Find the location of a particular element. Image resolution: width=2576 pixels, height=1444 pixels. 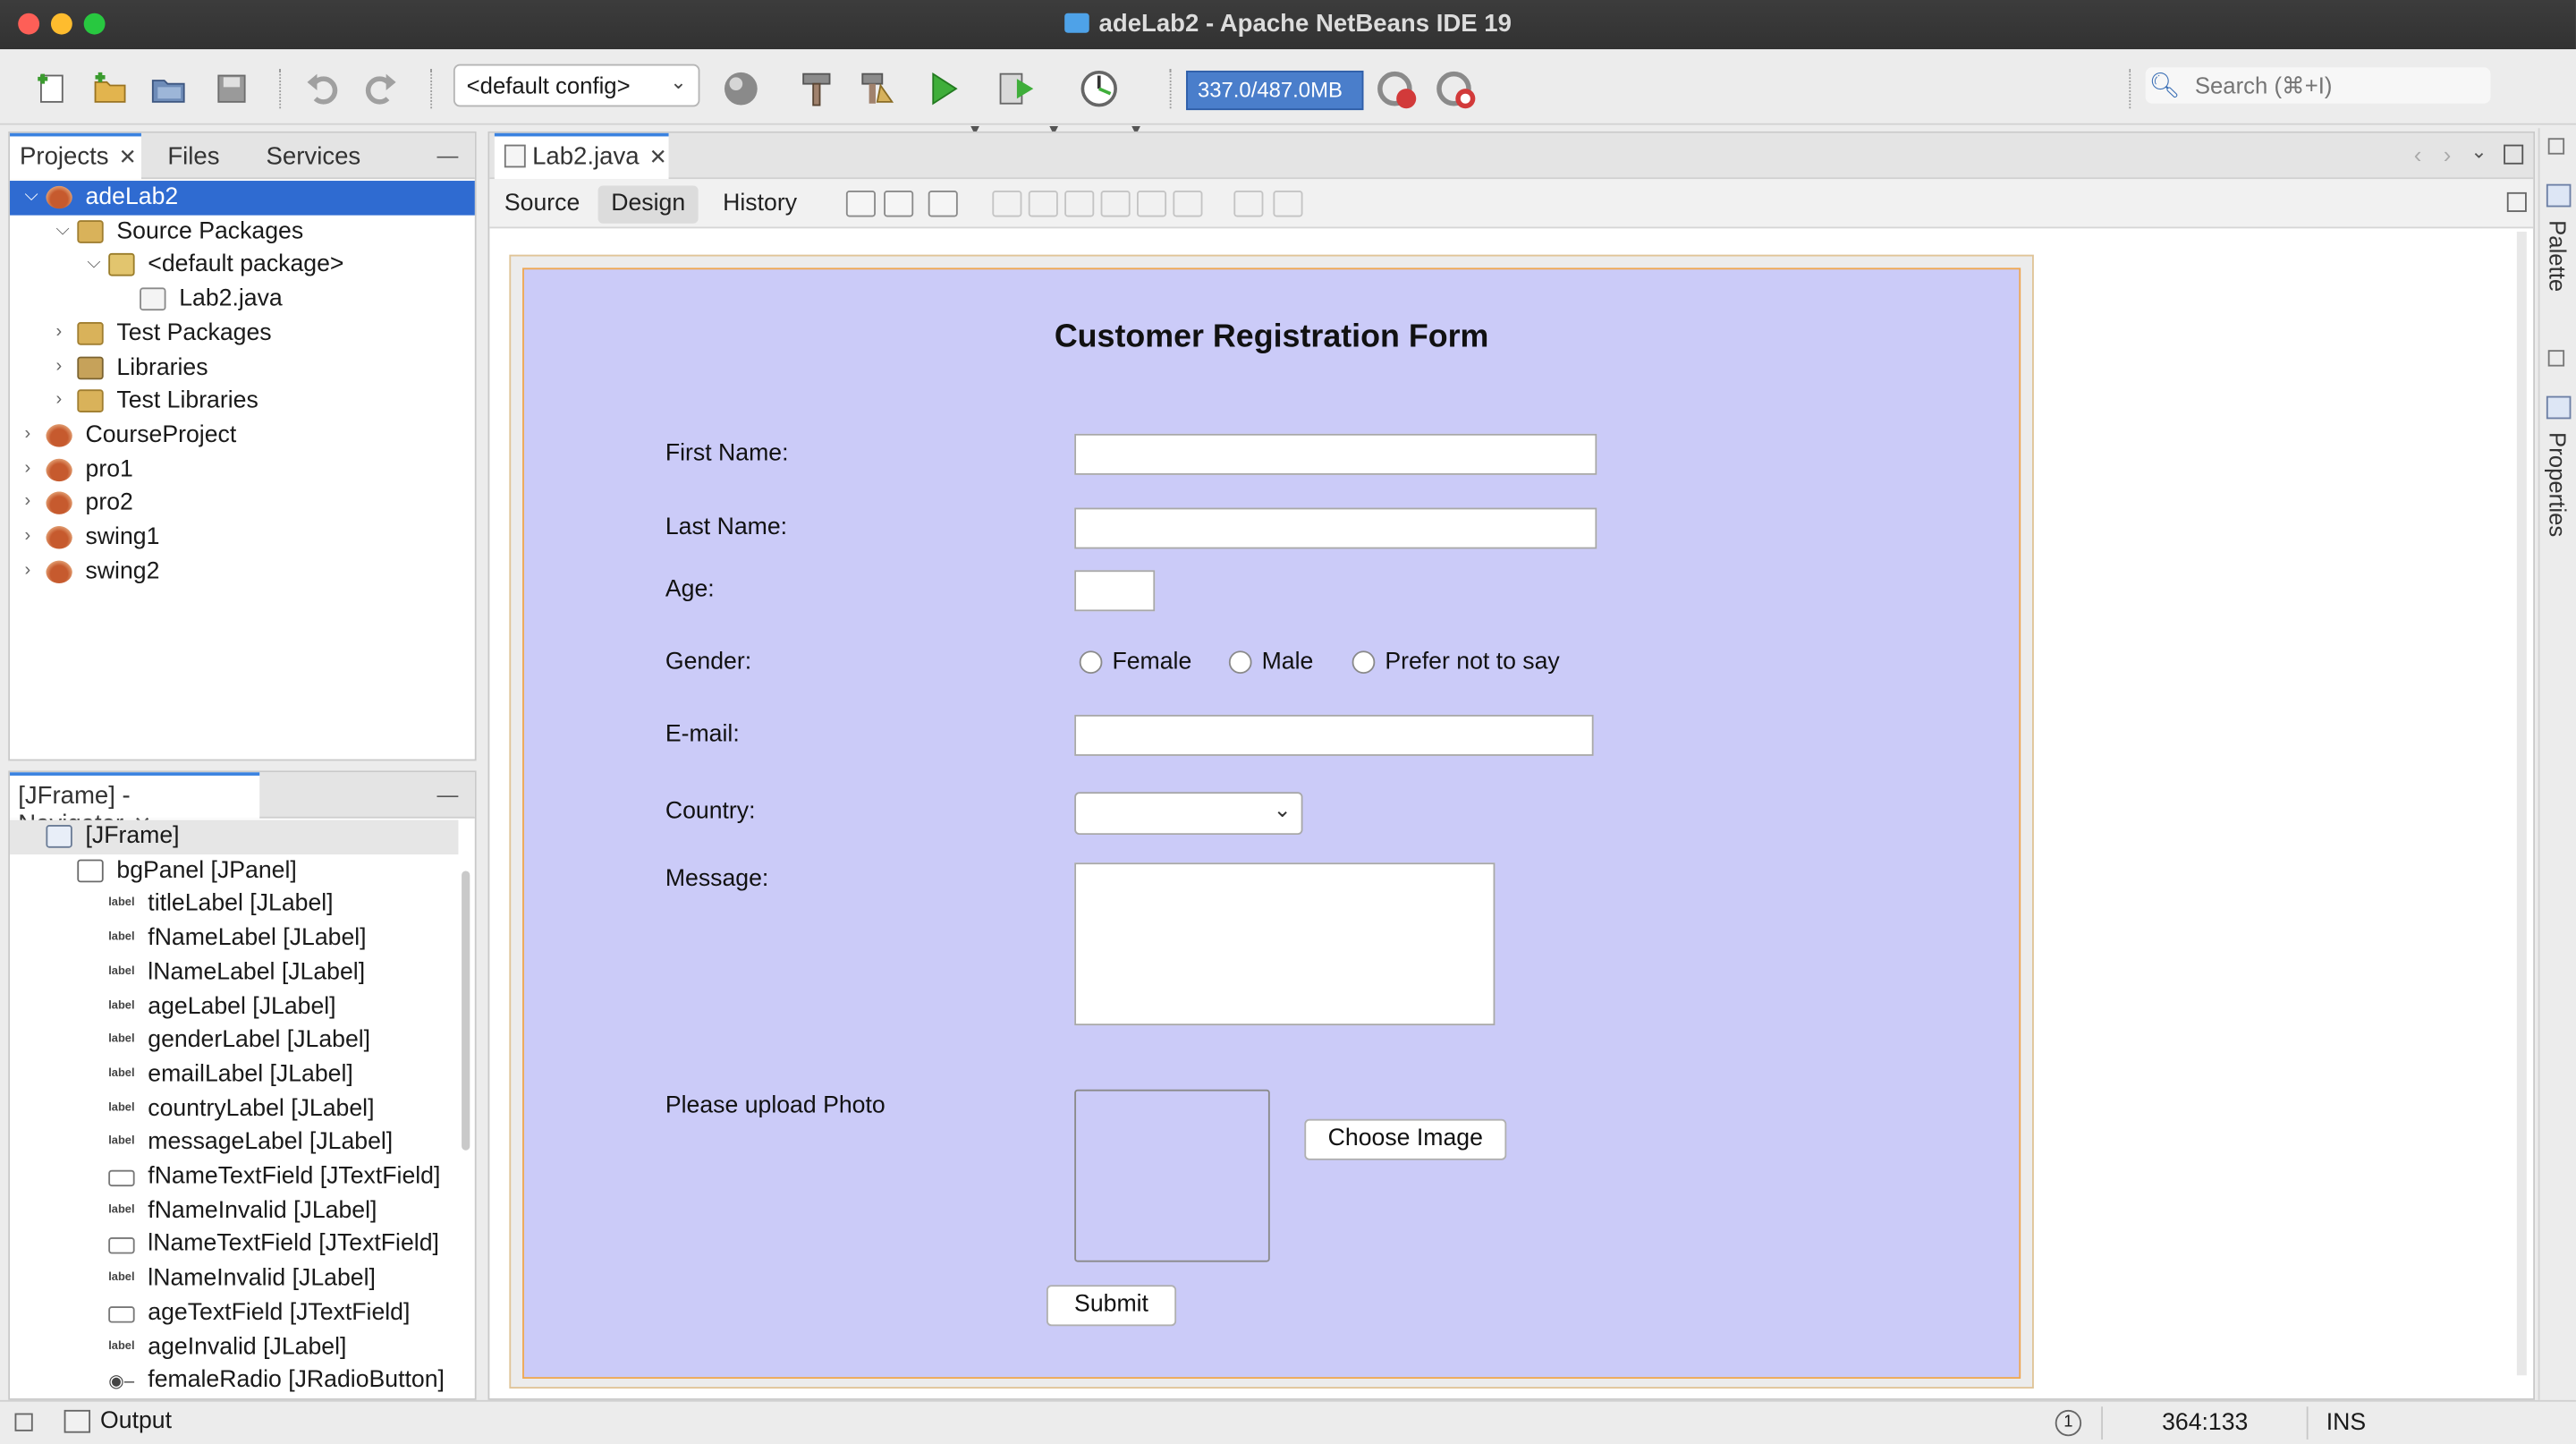

globe-icon is located at coordinates (740, 88).